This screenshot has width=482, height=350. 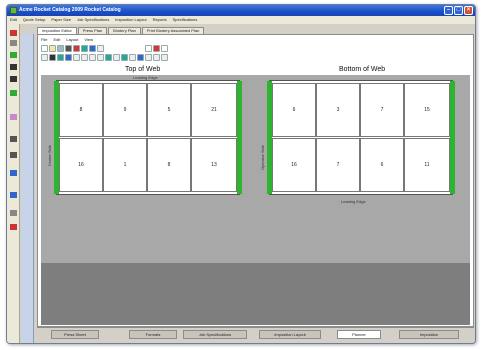 I want to click on fit-icon, so click(x=140, y=57).